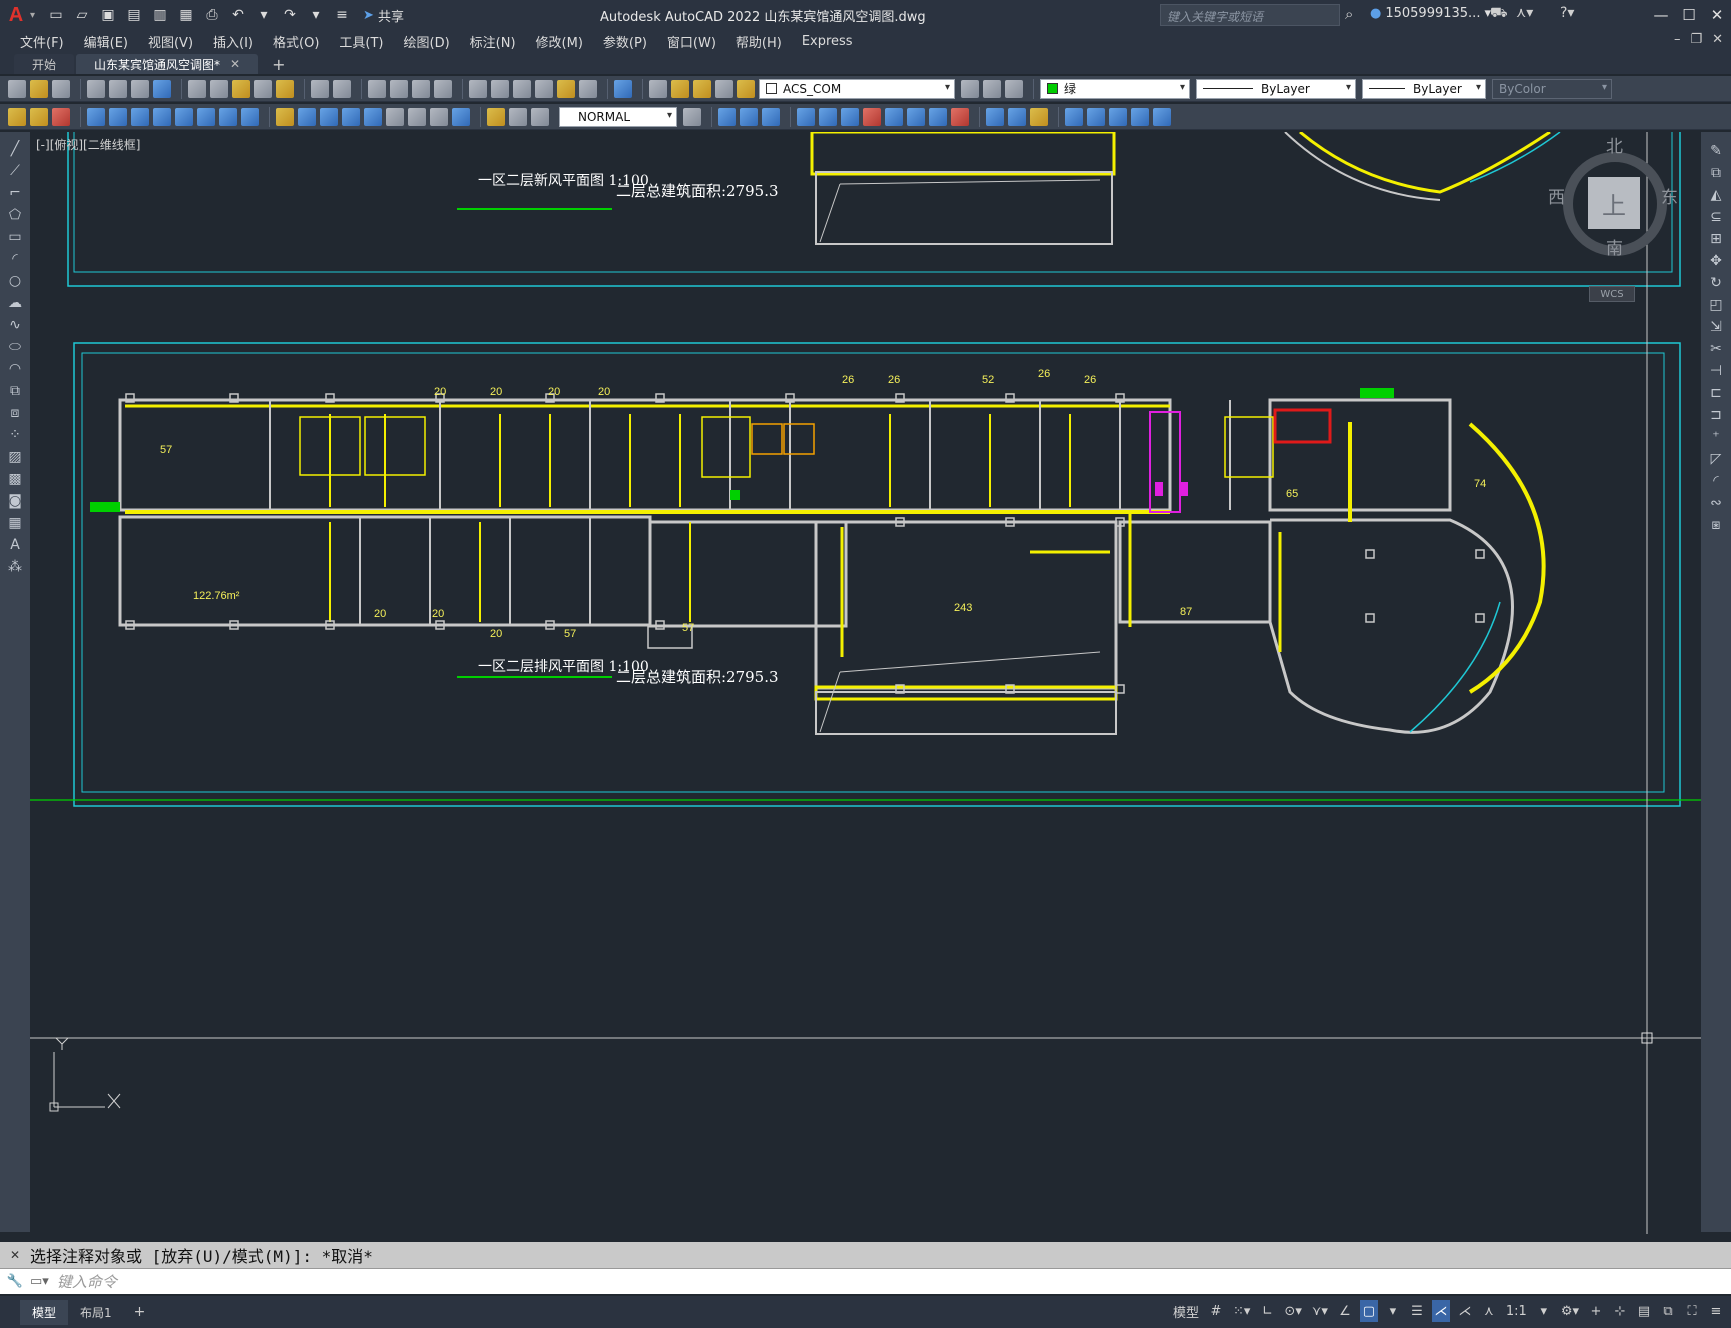 This screenshot has width=1731, height=1328. What do you see at coordinates (1716, 481) in the screenshot?
I see `fillet-icon: ◜` at bounding box center [1716, 481].